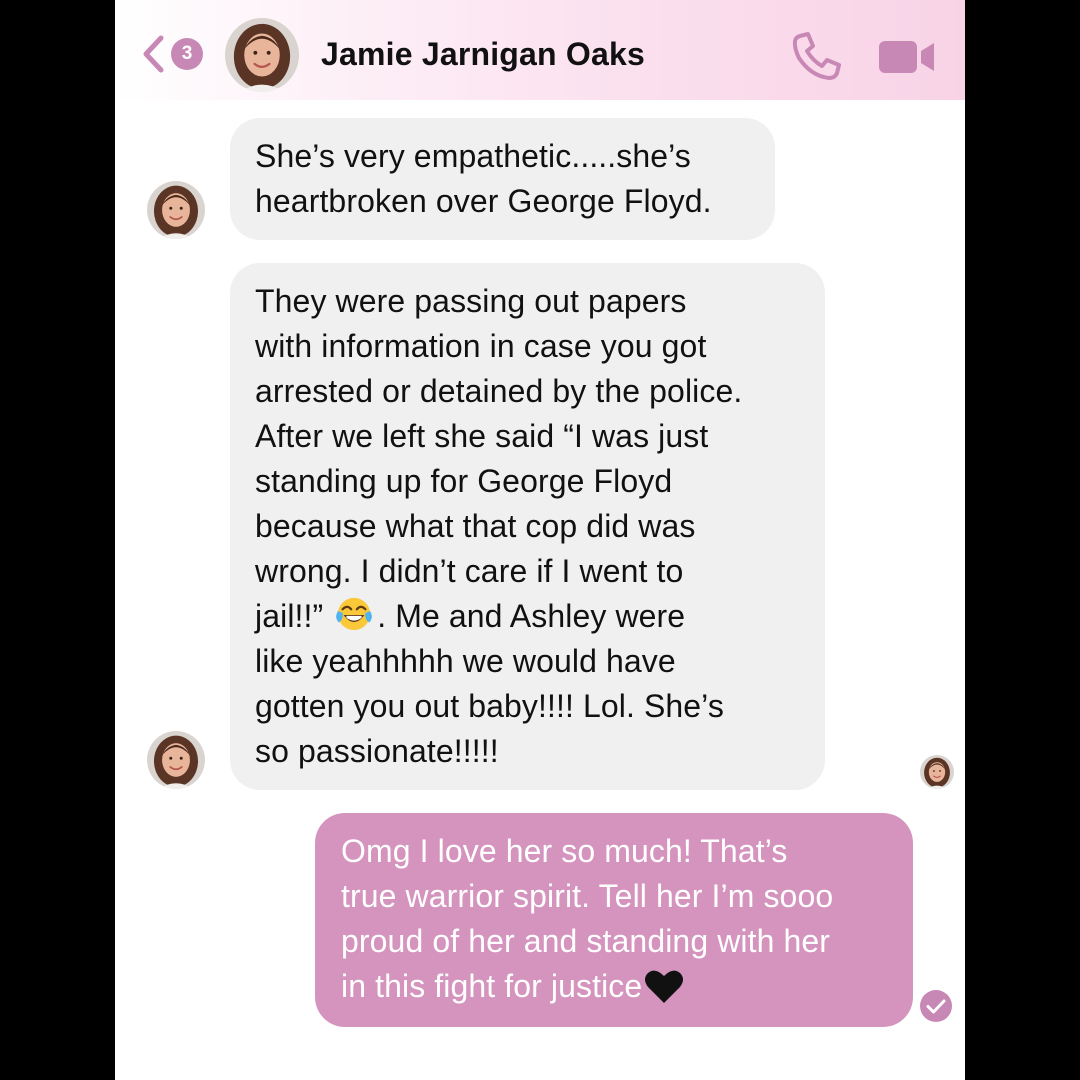  I want to click on unread-count-badge: 3, so click(187, 54).